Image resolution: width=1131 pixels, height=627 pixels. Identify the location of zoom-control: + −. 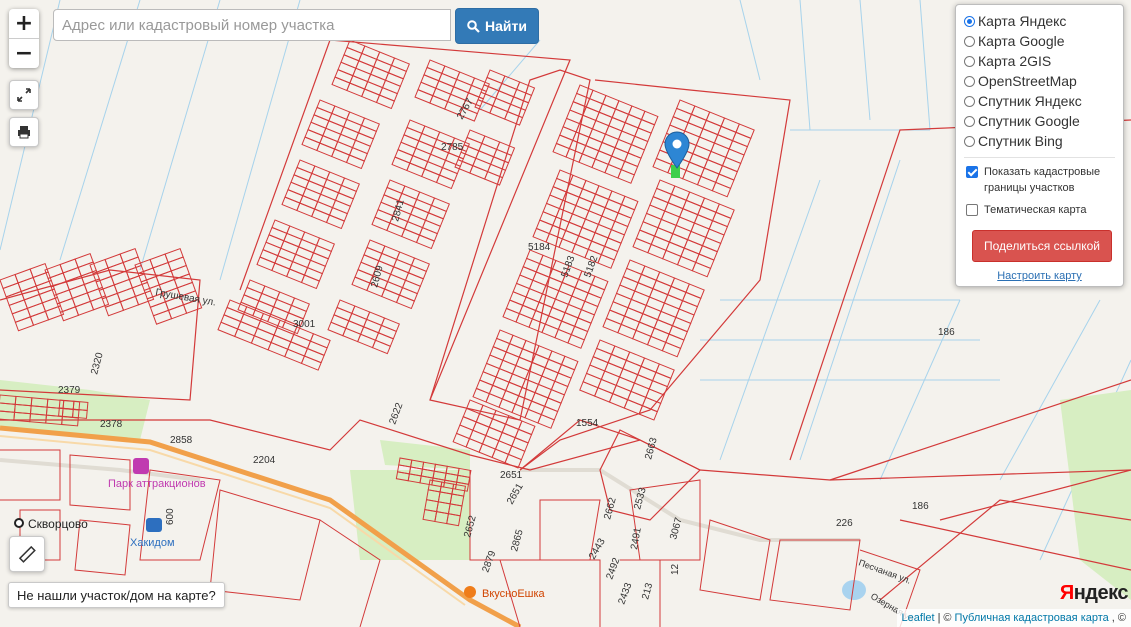
(24, 38).